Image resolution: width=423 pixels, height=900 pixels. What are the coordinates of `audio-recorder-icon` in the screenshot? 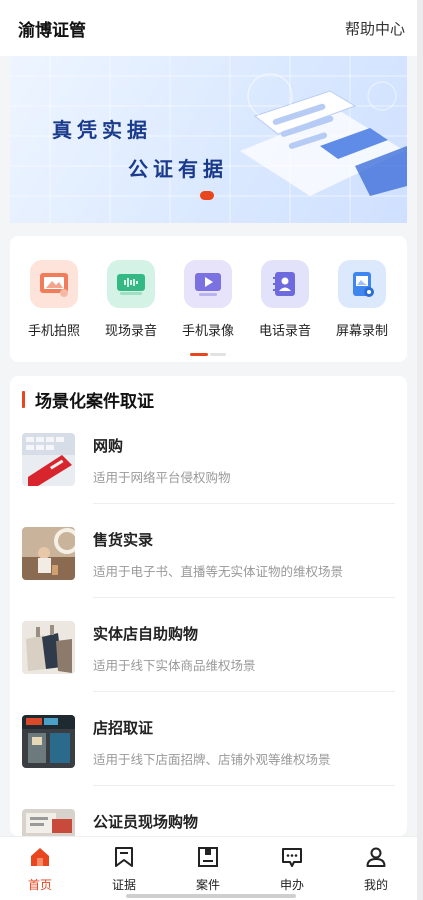 It's located at (131, 284).